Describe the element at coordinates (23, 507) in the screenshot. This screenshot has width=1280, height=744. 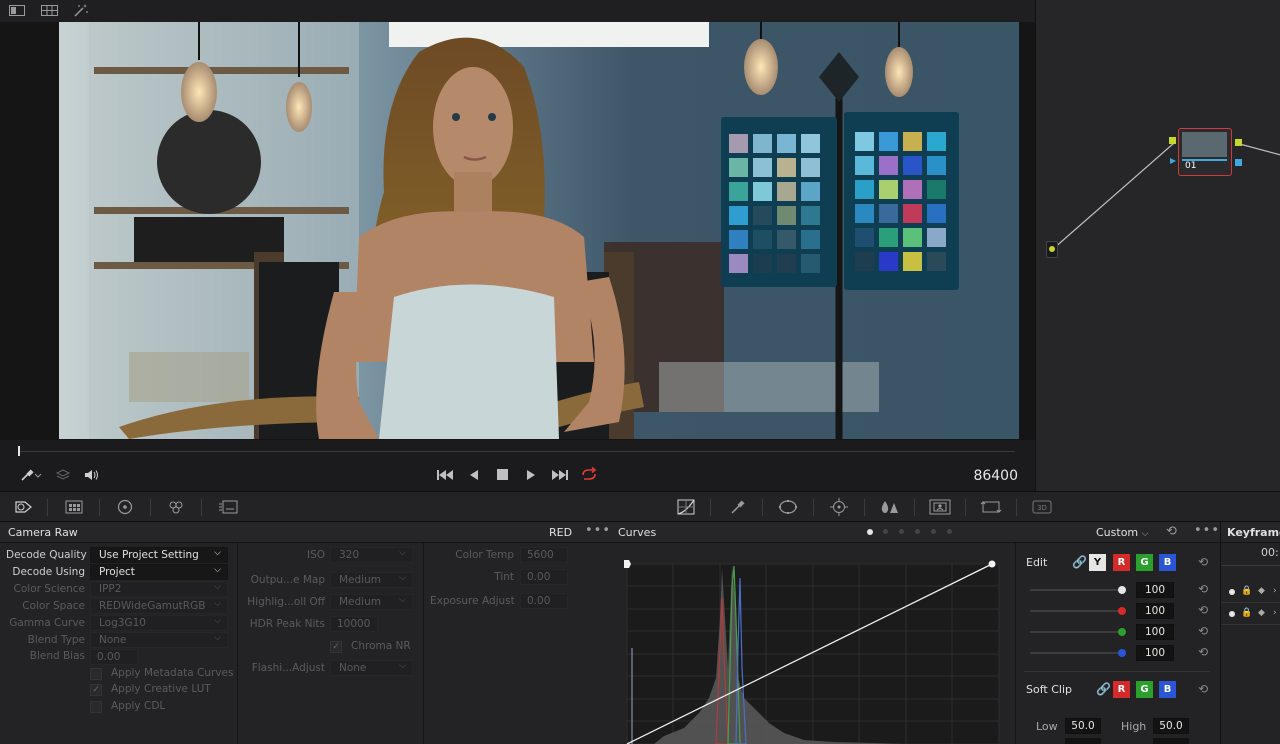
I see `camera-raw-icon` at that location.